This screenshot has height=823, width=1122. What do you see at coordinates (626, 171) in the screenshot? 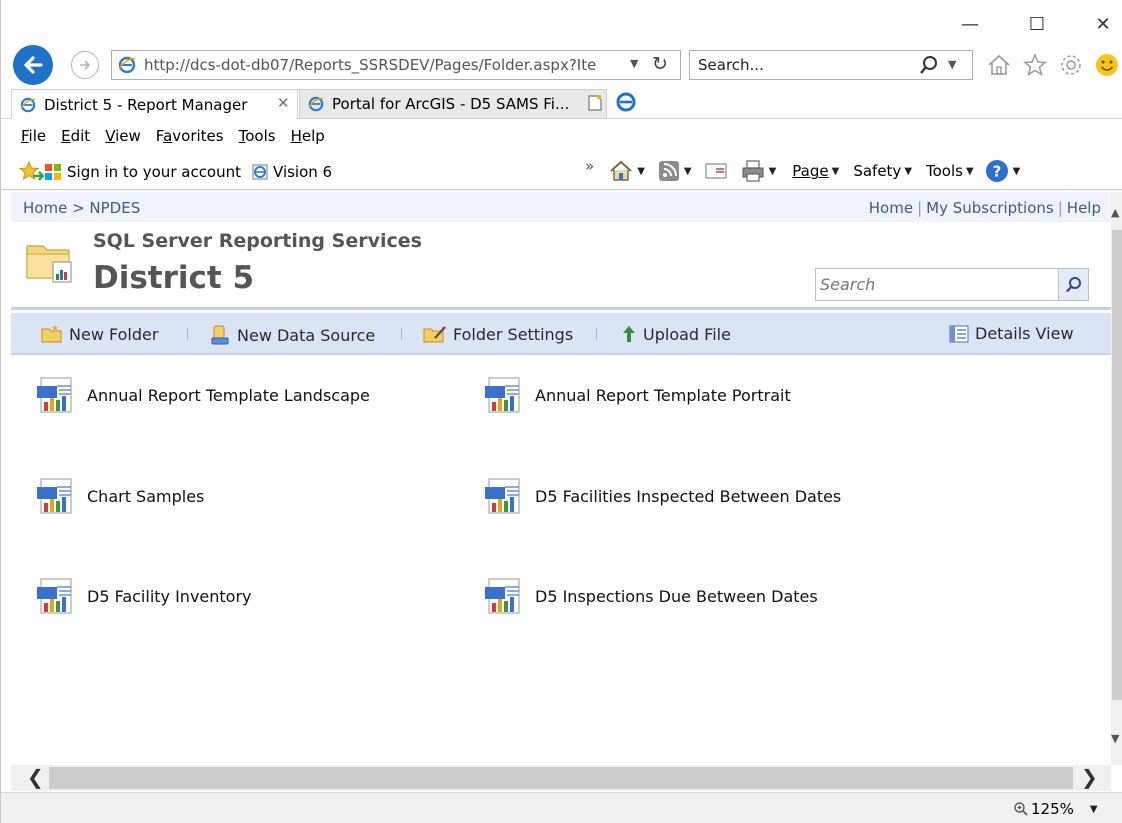
I see `home-command: ▼` at bounding box center [626, 171].